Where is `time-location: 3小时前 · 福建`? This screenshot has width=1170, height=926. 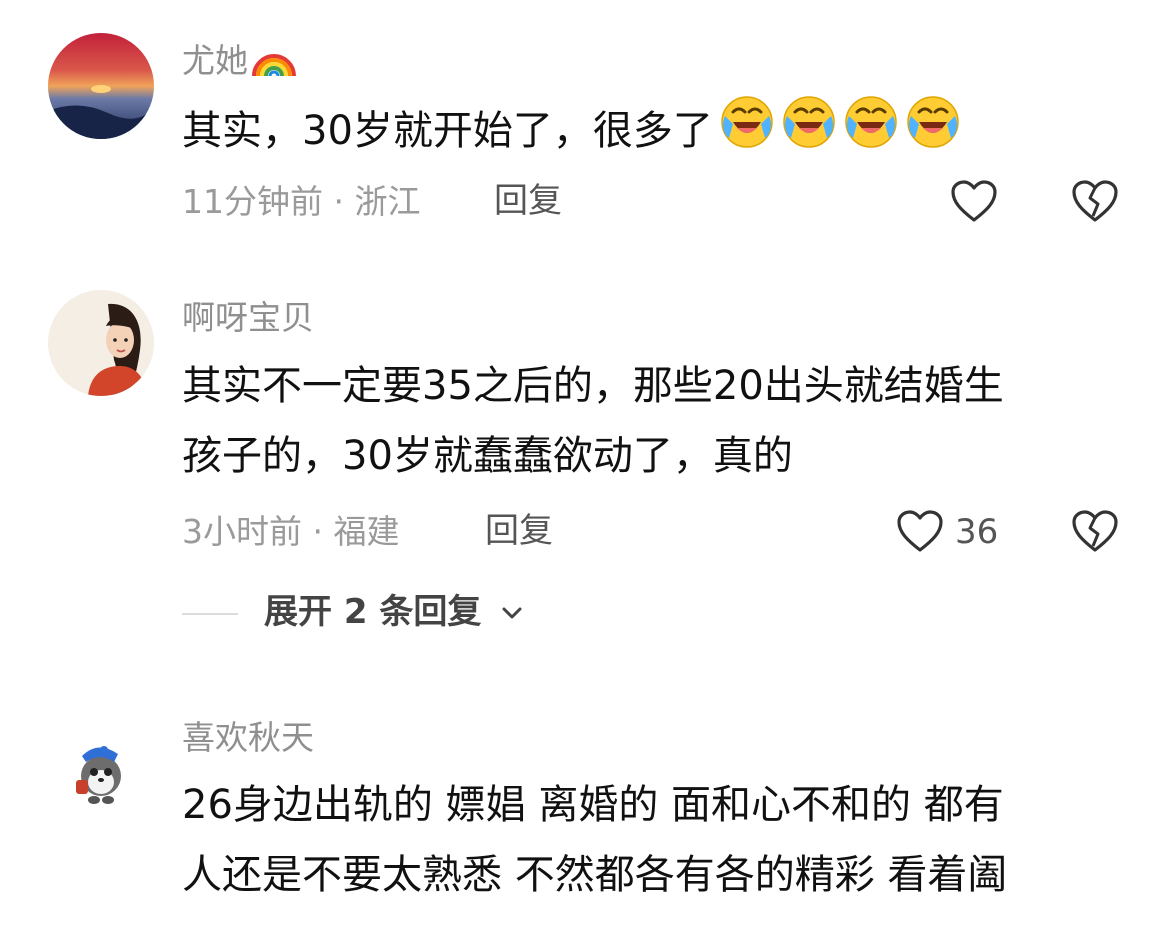 time-location: 3小时前 · 福建 is located at coordinates (291, 531).